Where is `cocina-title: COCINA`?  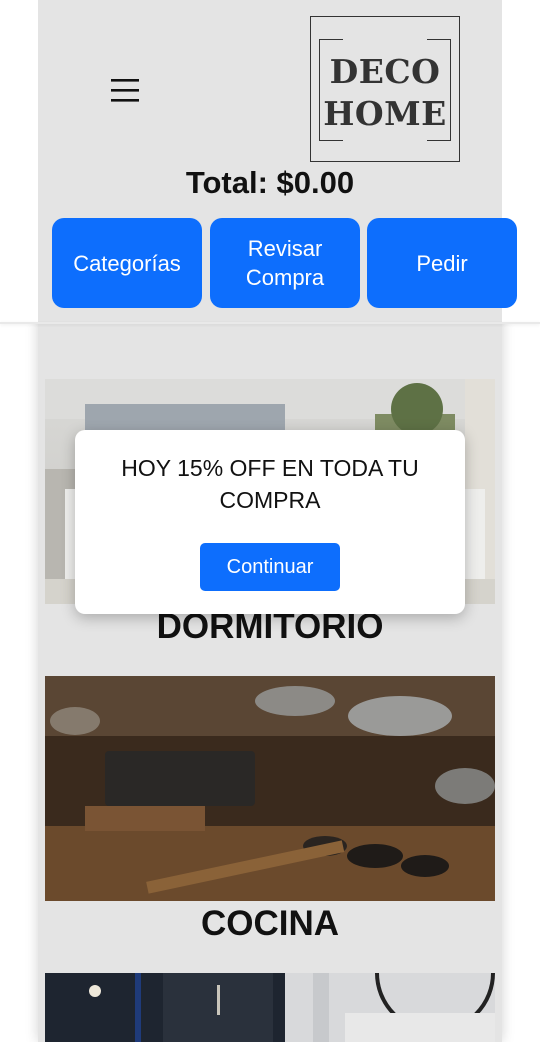
cocina-title: COCINA is located at coordinates (270, 923).